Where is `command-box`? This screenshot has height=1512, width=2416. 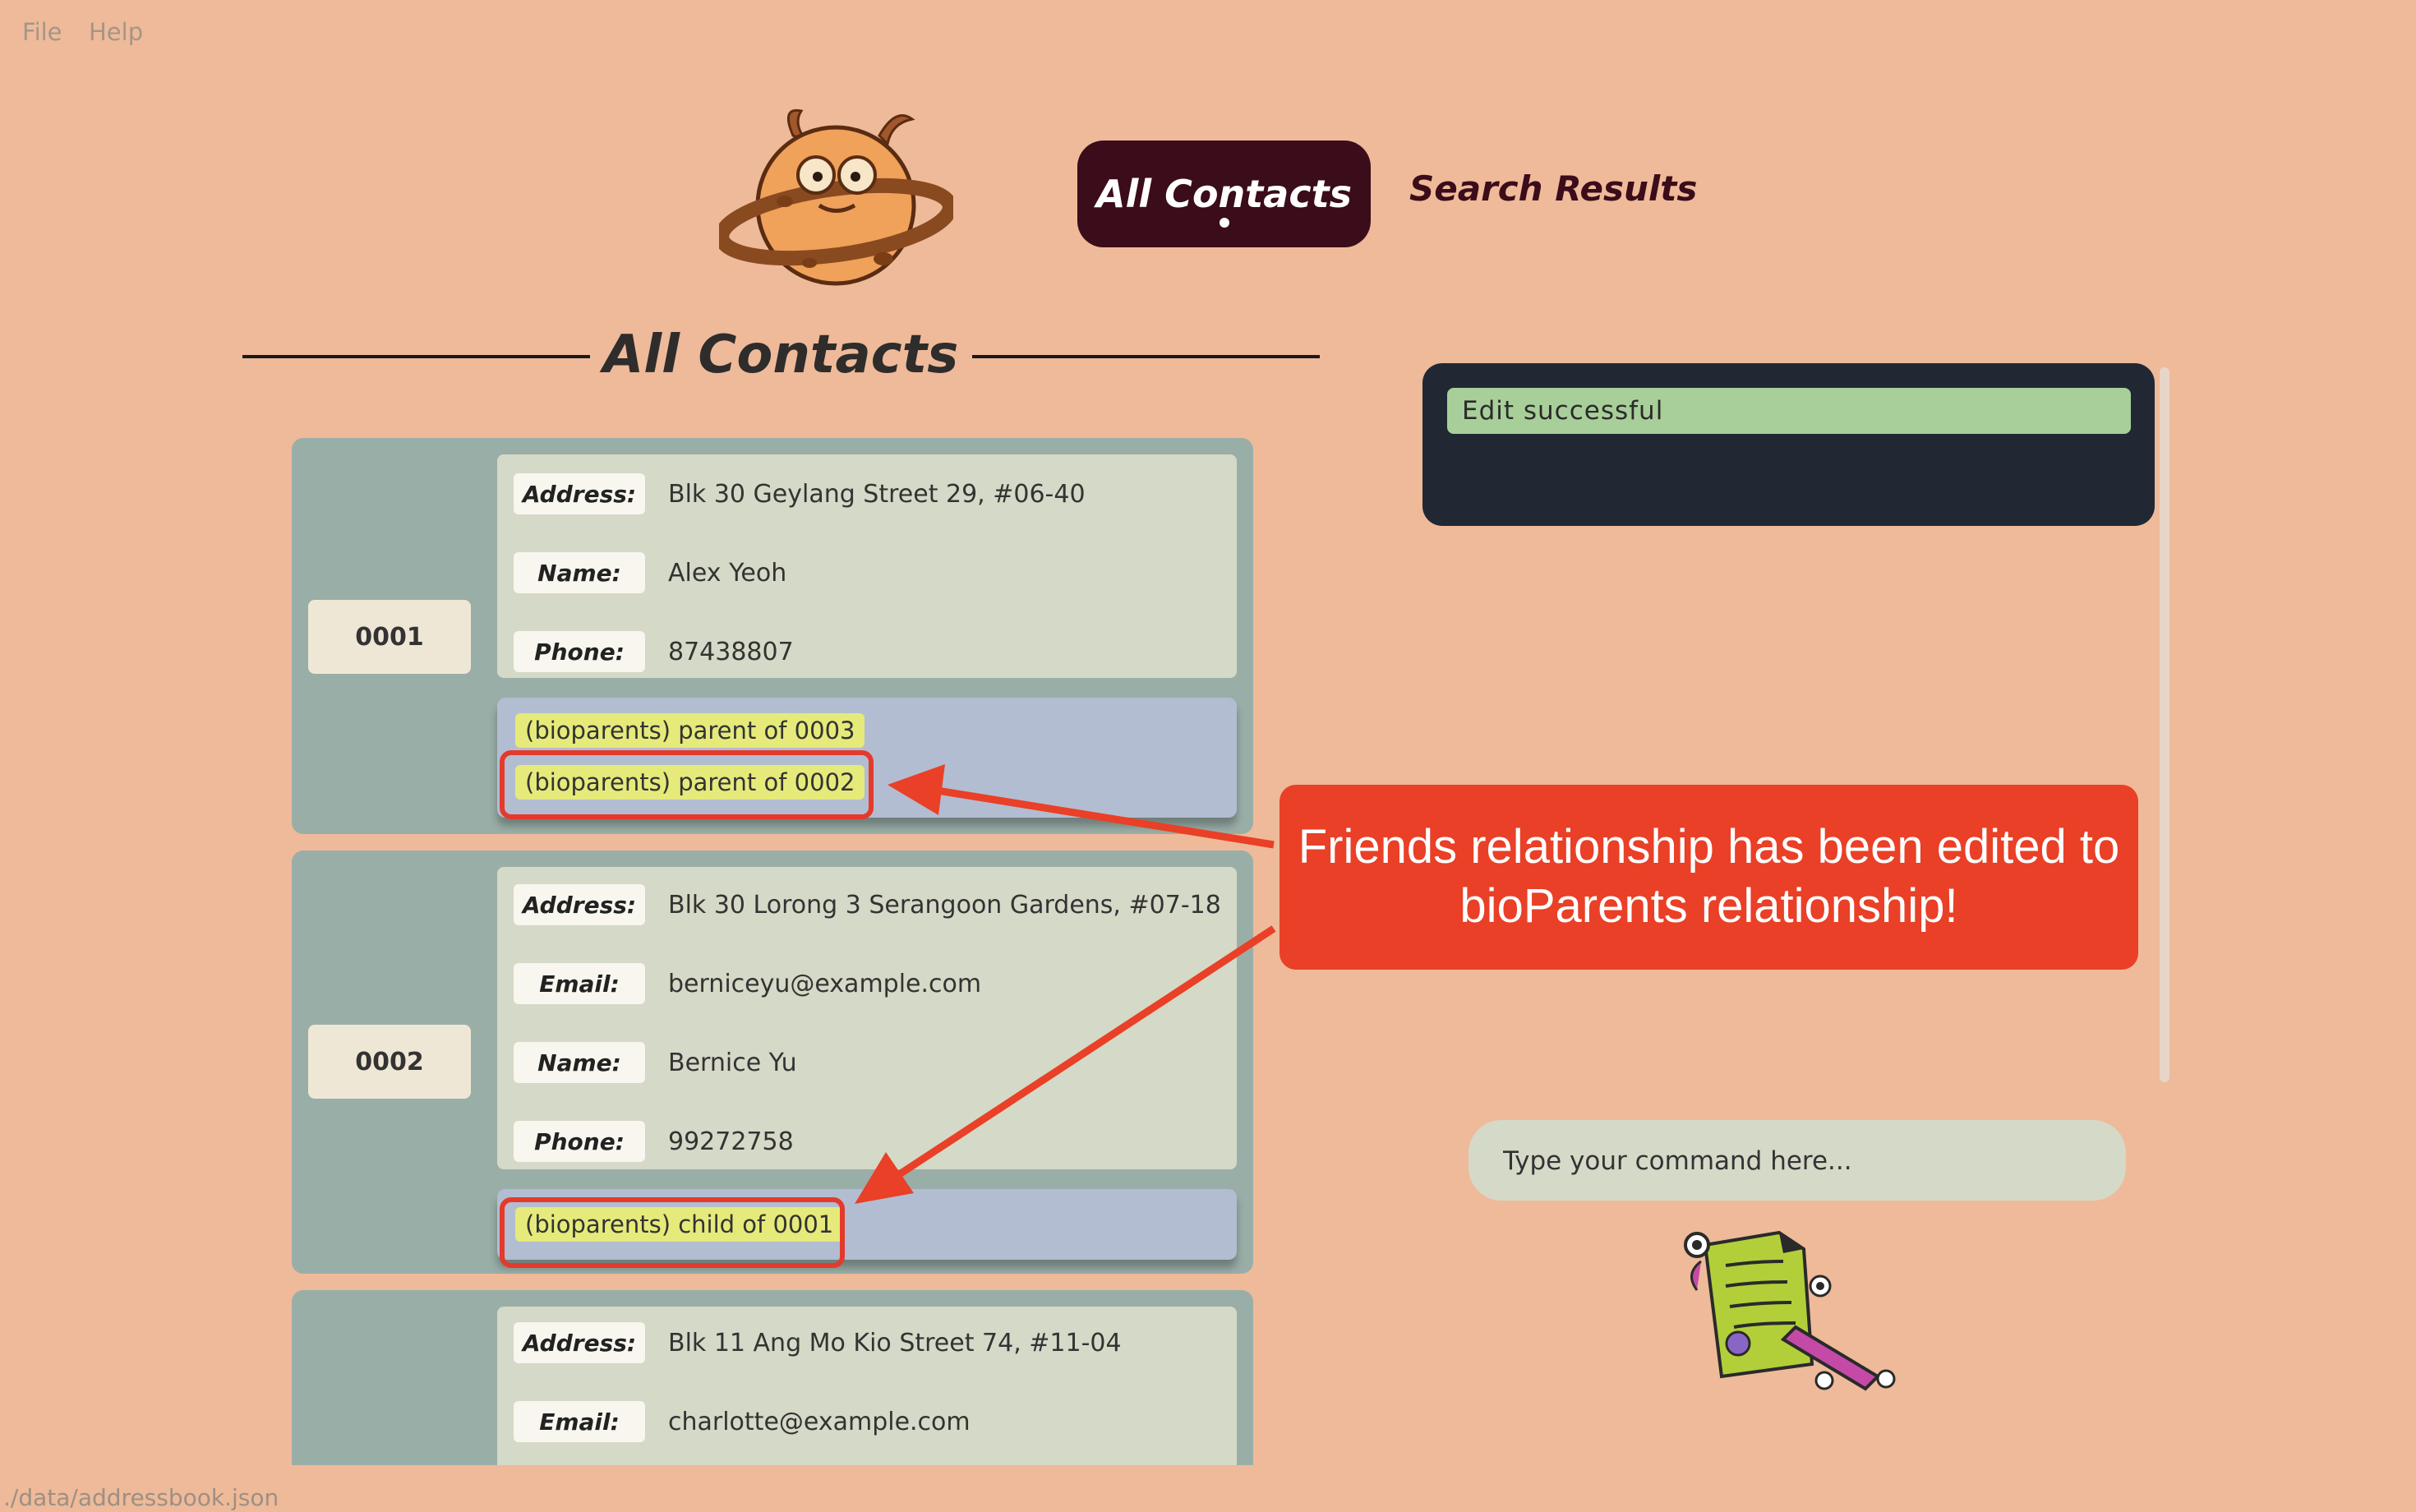 command-box is located at coordinates (1798, 1160).